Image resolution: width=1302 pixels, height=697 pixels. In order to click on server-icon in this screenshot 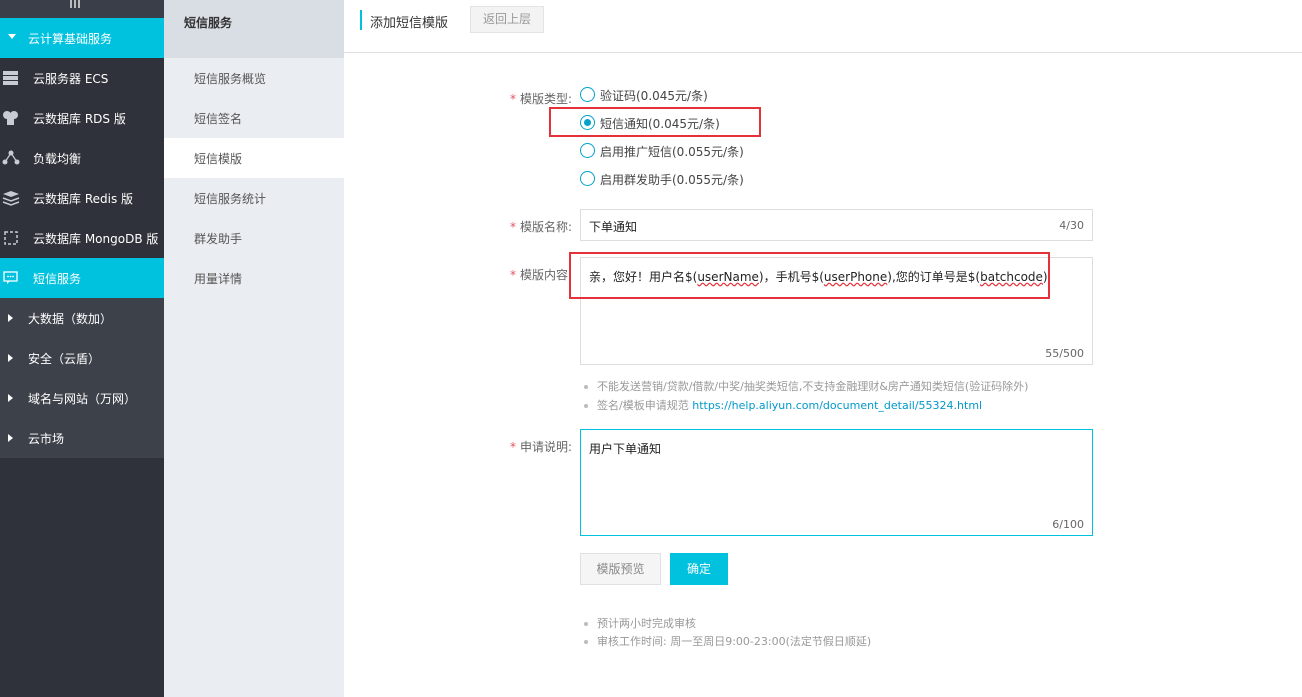, I will do `click(10, 78)`.